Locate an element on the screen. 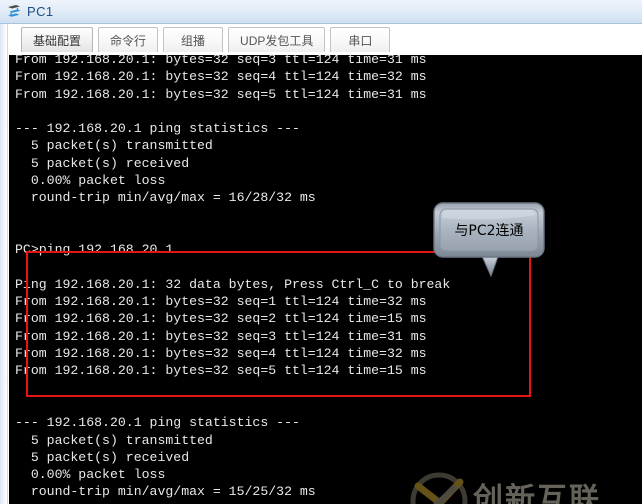 The width and height of the screenshot is (642, 504). tab-serial-port: 串口 is located at coordinates (360, 39).